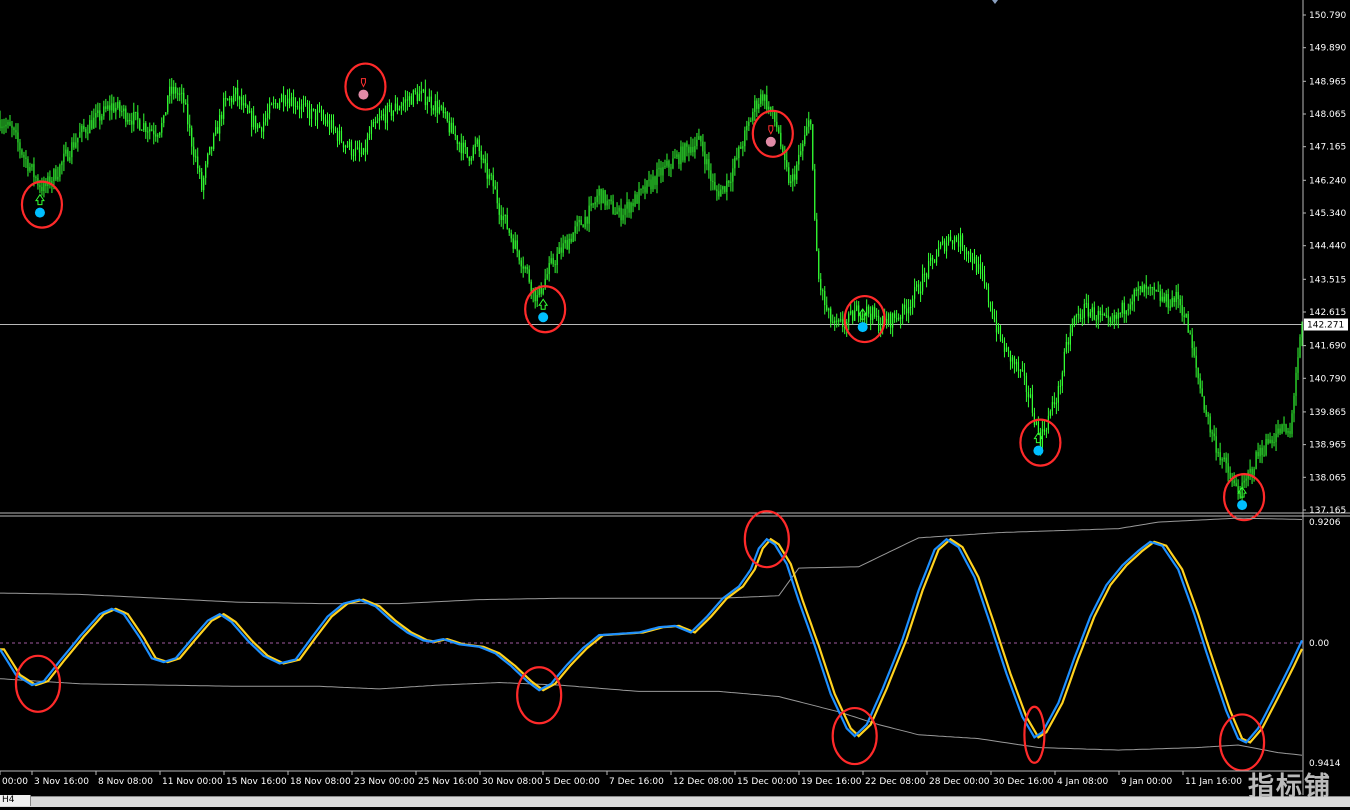  Describe the element at coordinates (15, 800) in the screenshot. I see `timeframe-tab: H4` at that location.